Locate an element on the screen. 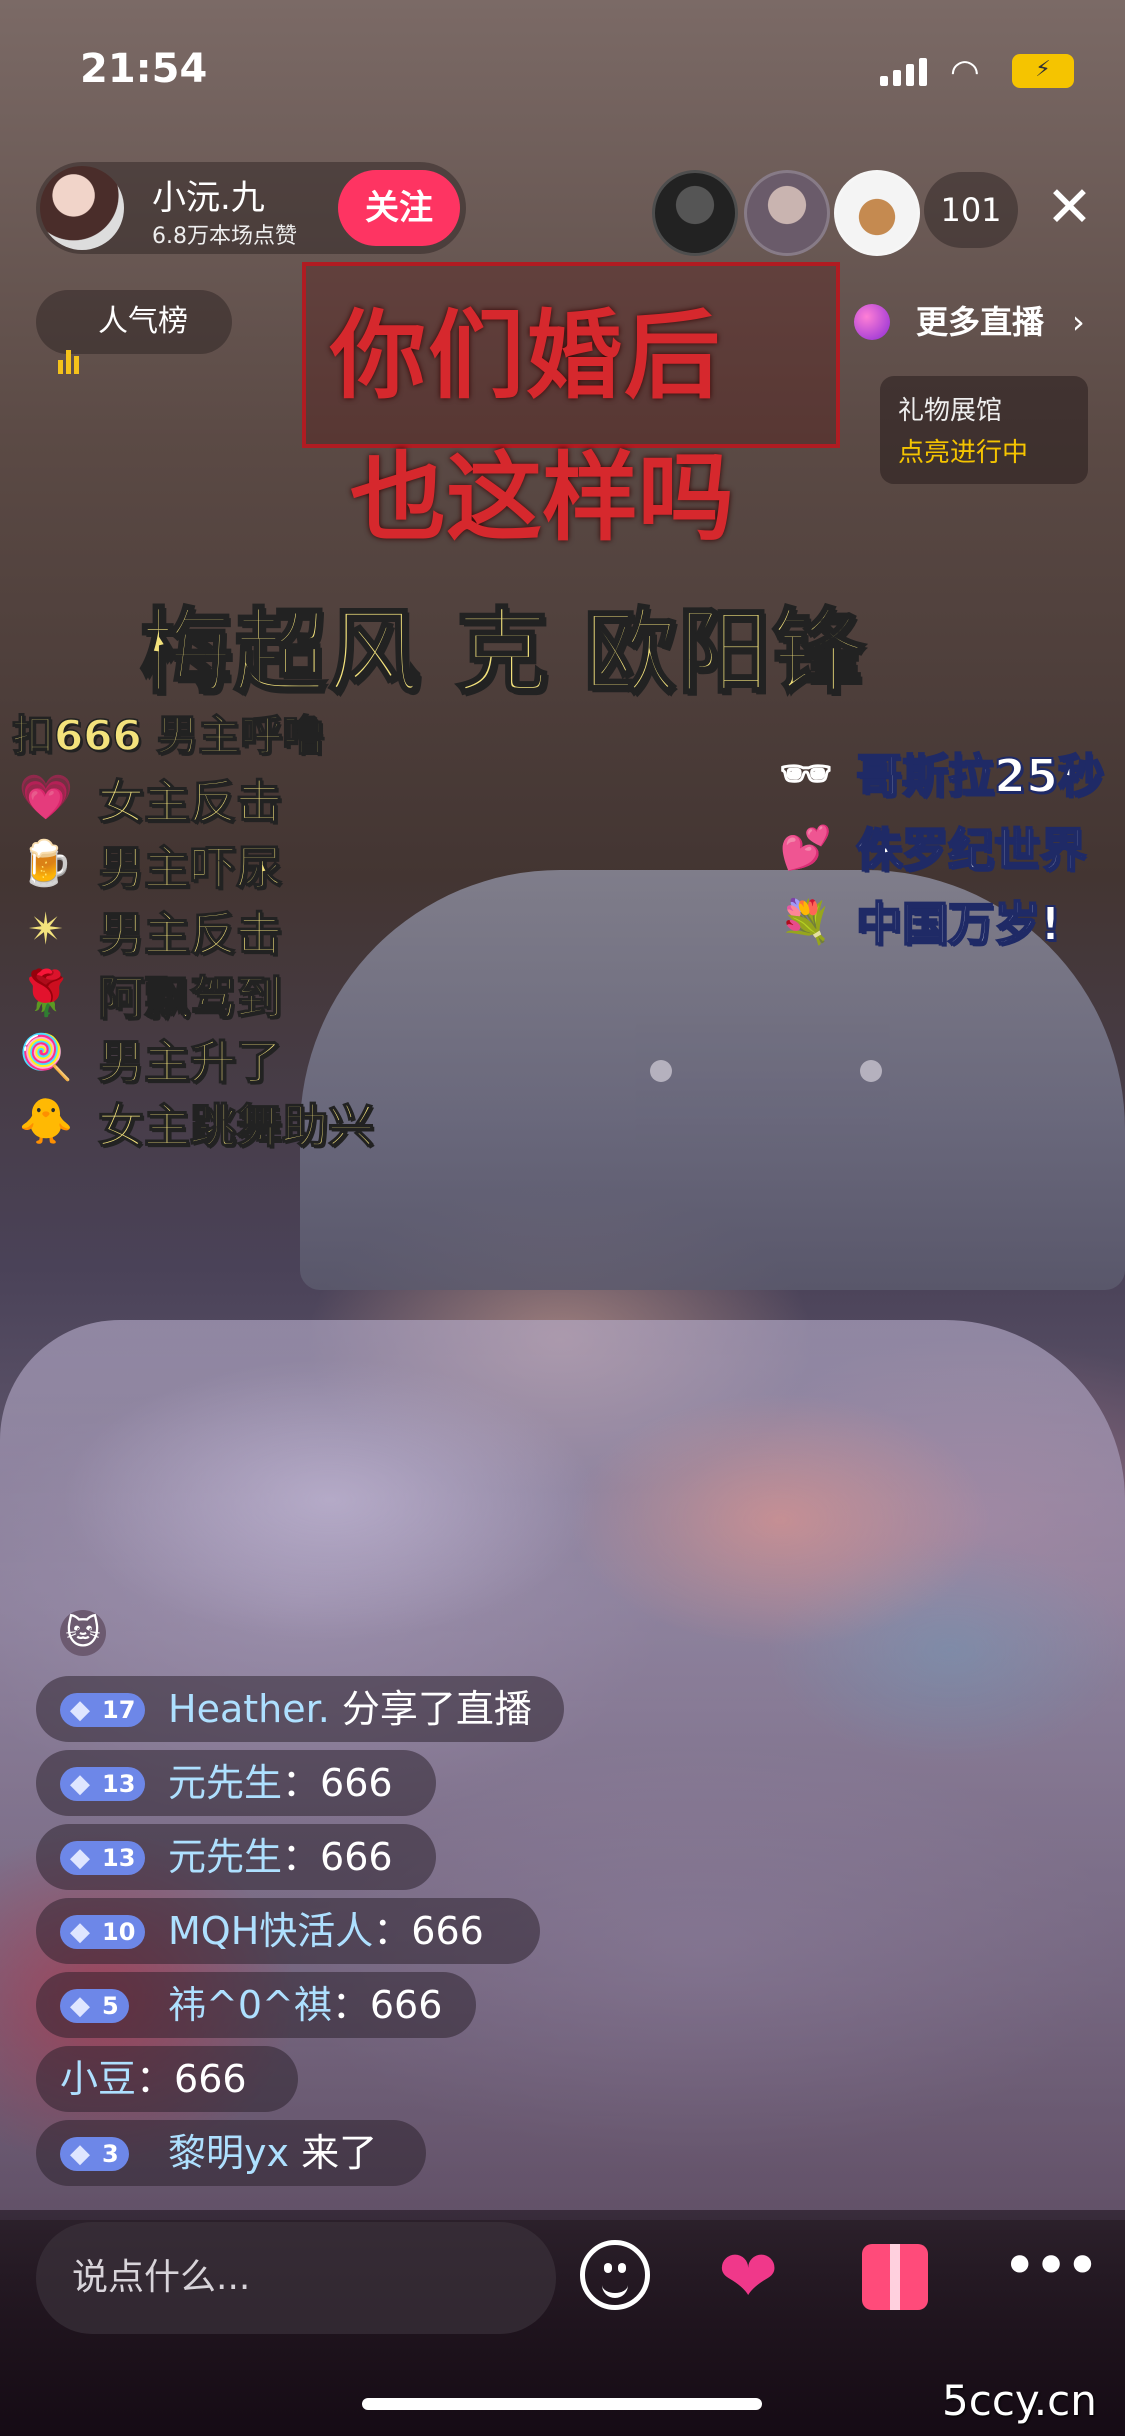  chat-username: 小豆 is located at coordinates (98, 2079).